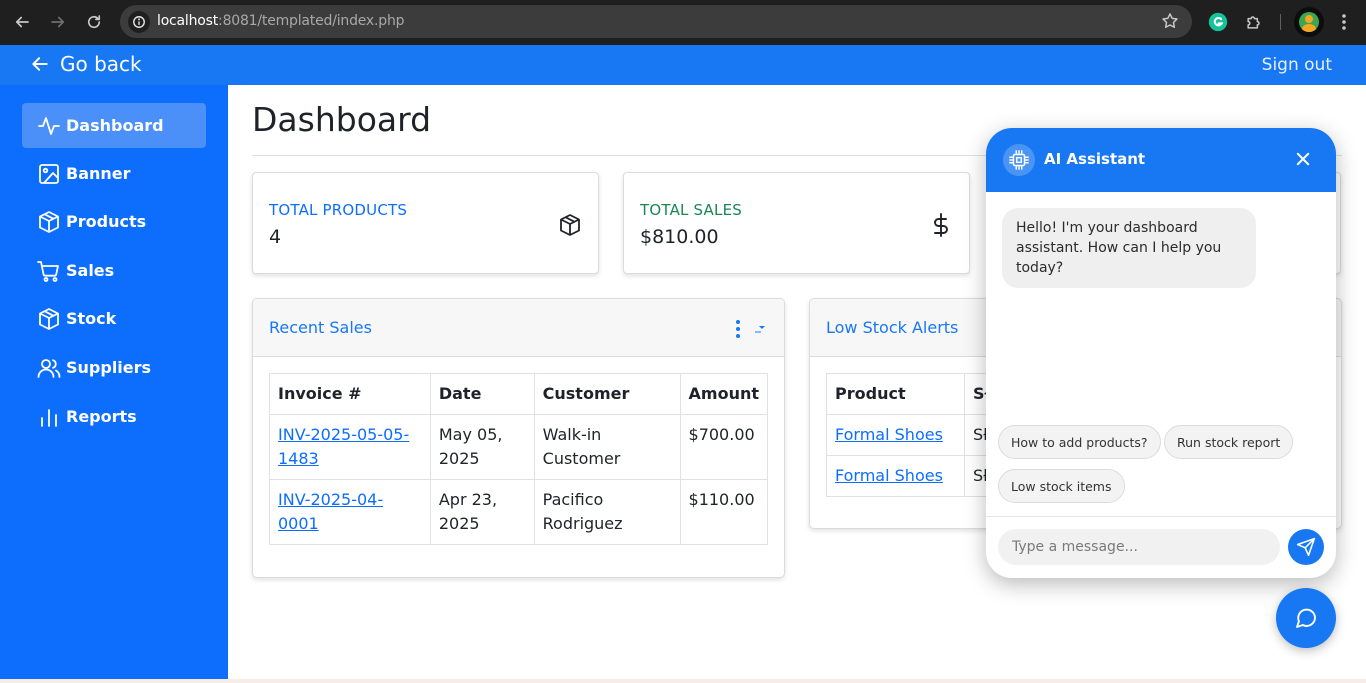 The image size is (1366, 683). Describe the element at coordinates (1229, 442) in the screenshot. I see `suggestion-stock-report: Run stock report` at that location.